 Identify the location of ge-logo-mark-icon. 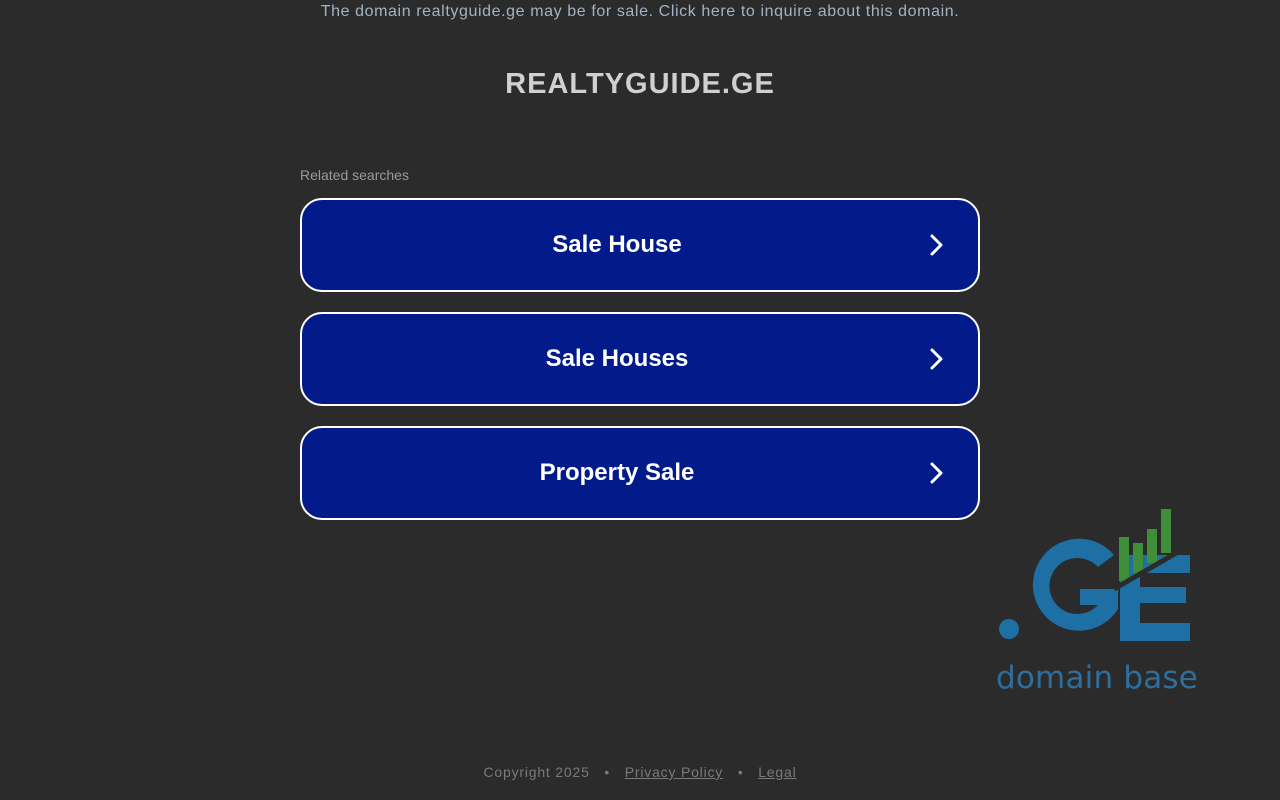
(1095, 575).